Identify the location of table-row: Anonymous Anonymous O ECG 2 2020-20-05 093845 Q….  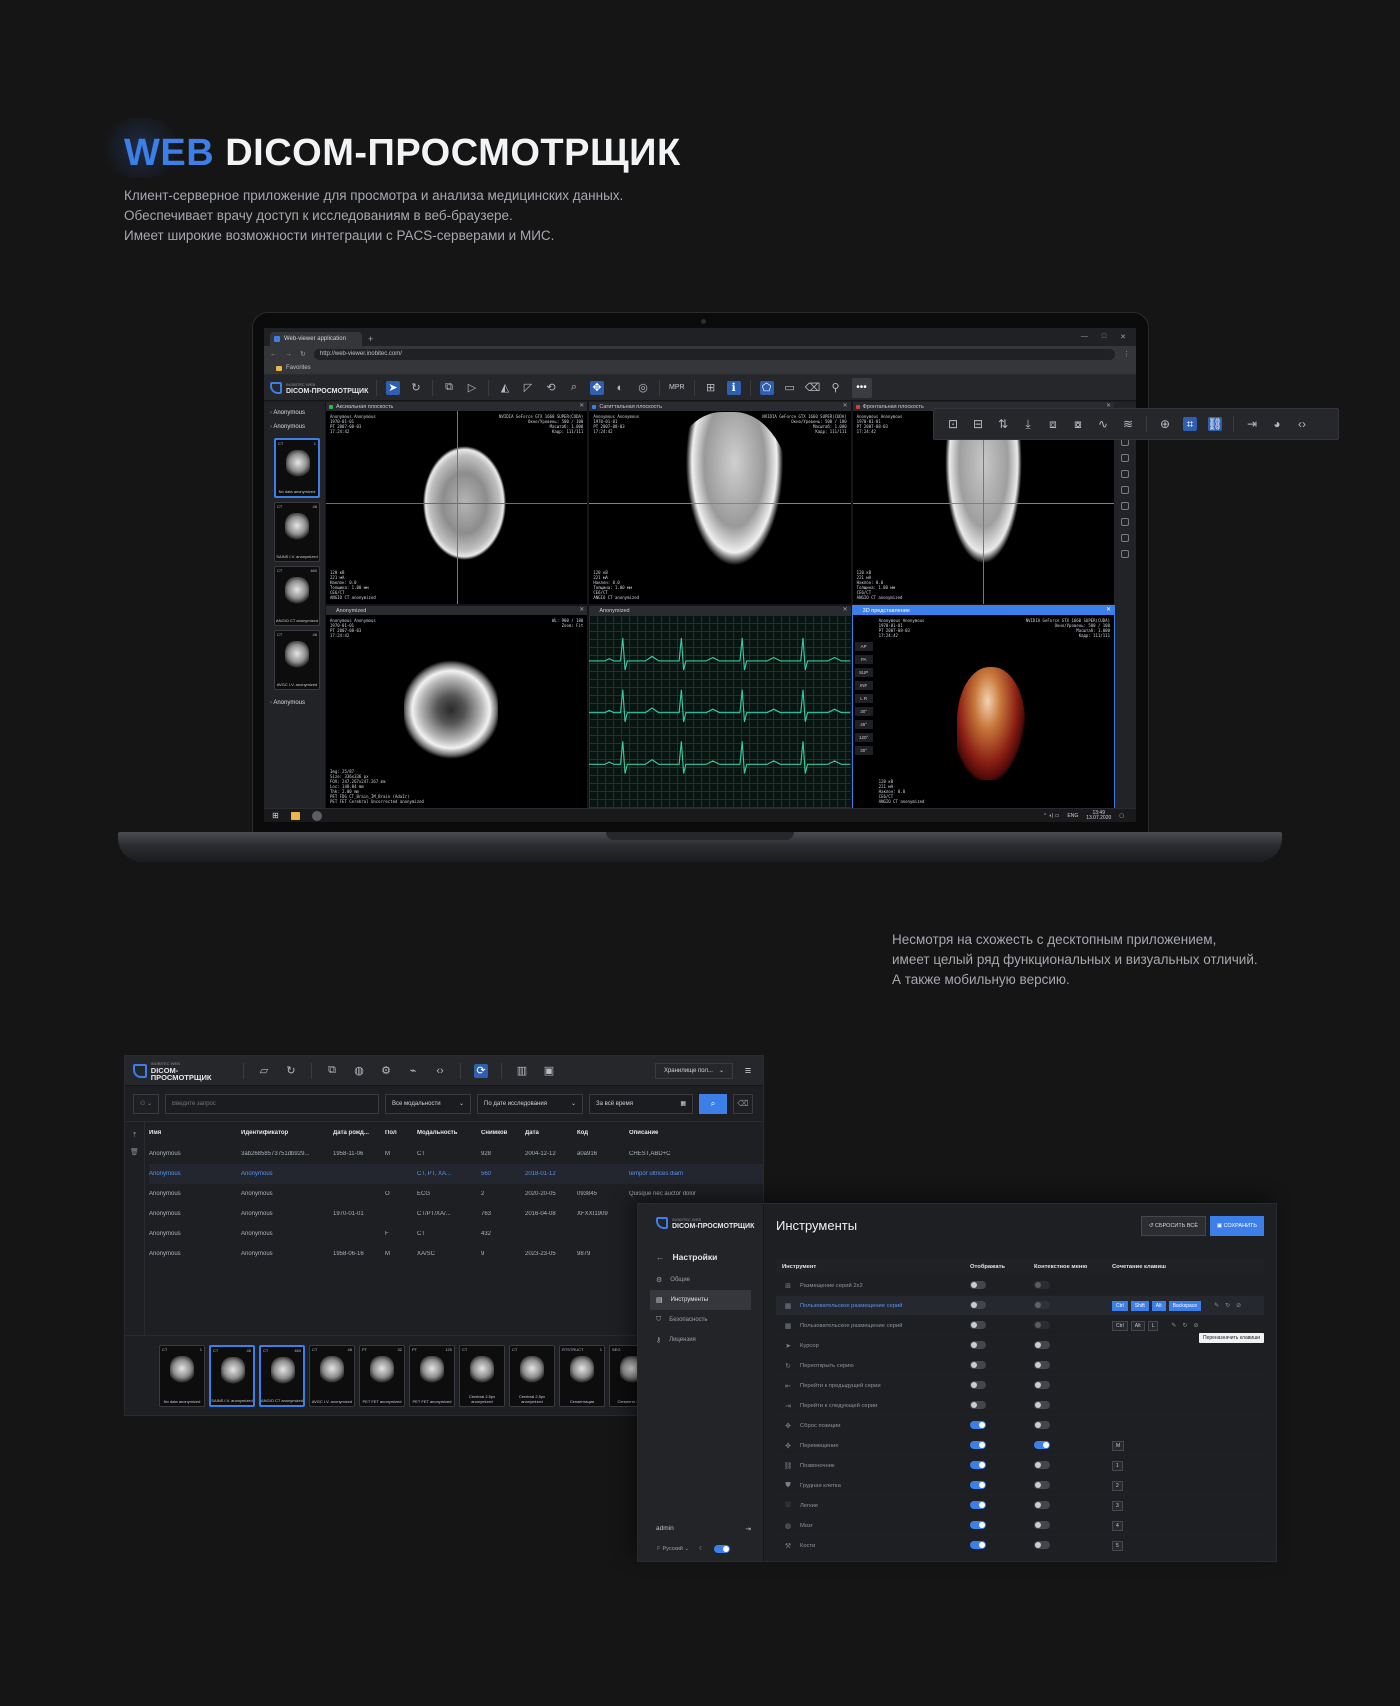
(456, 1194).